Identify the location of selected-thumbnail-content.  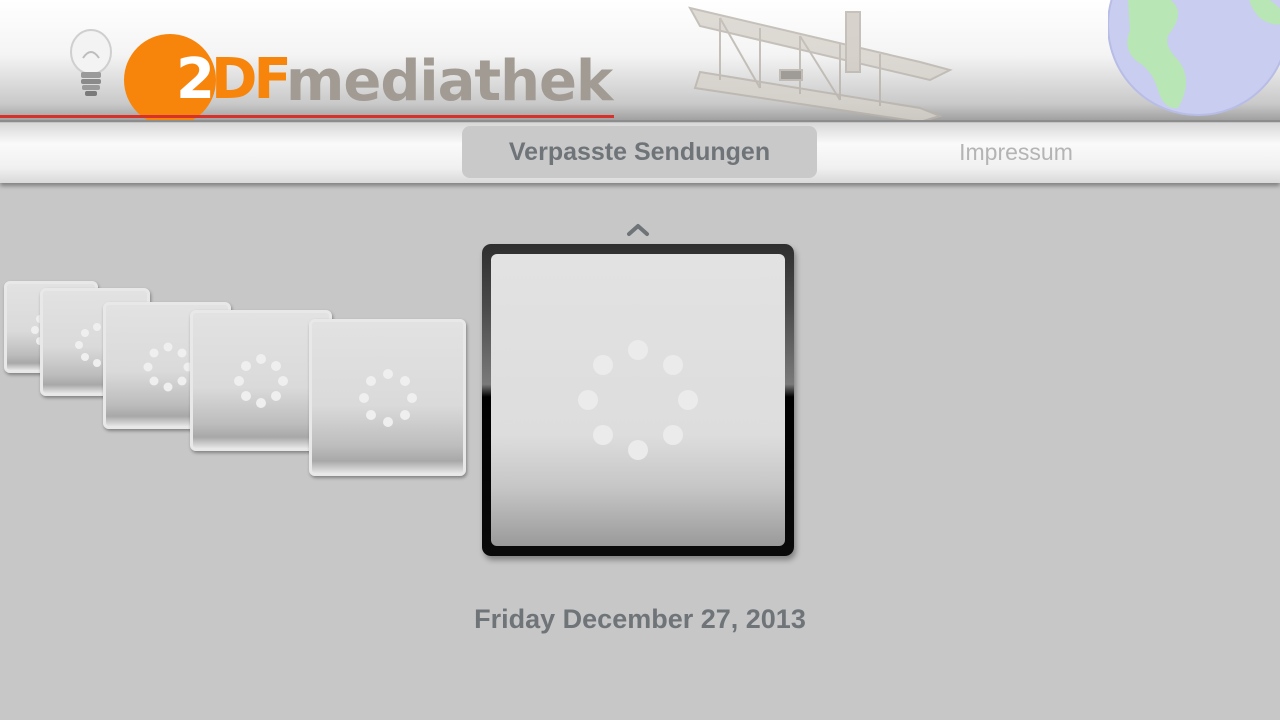
(638, 400).